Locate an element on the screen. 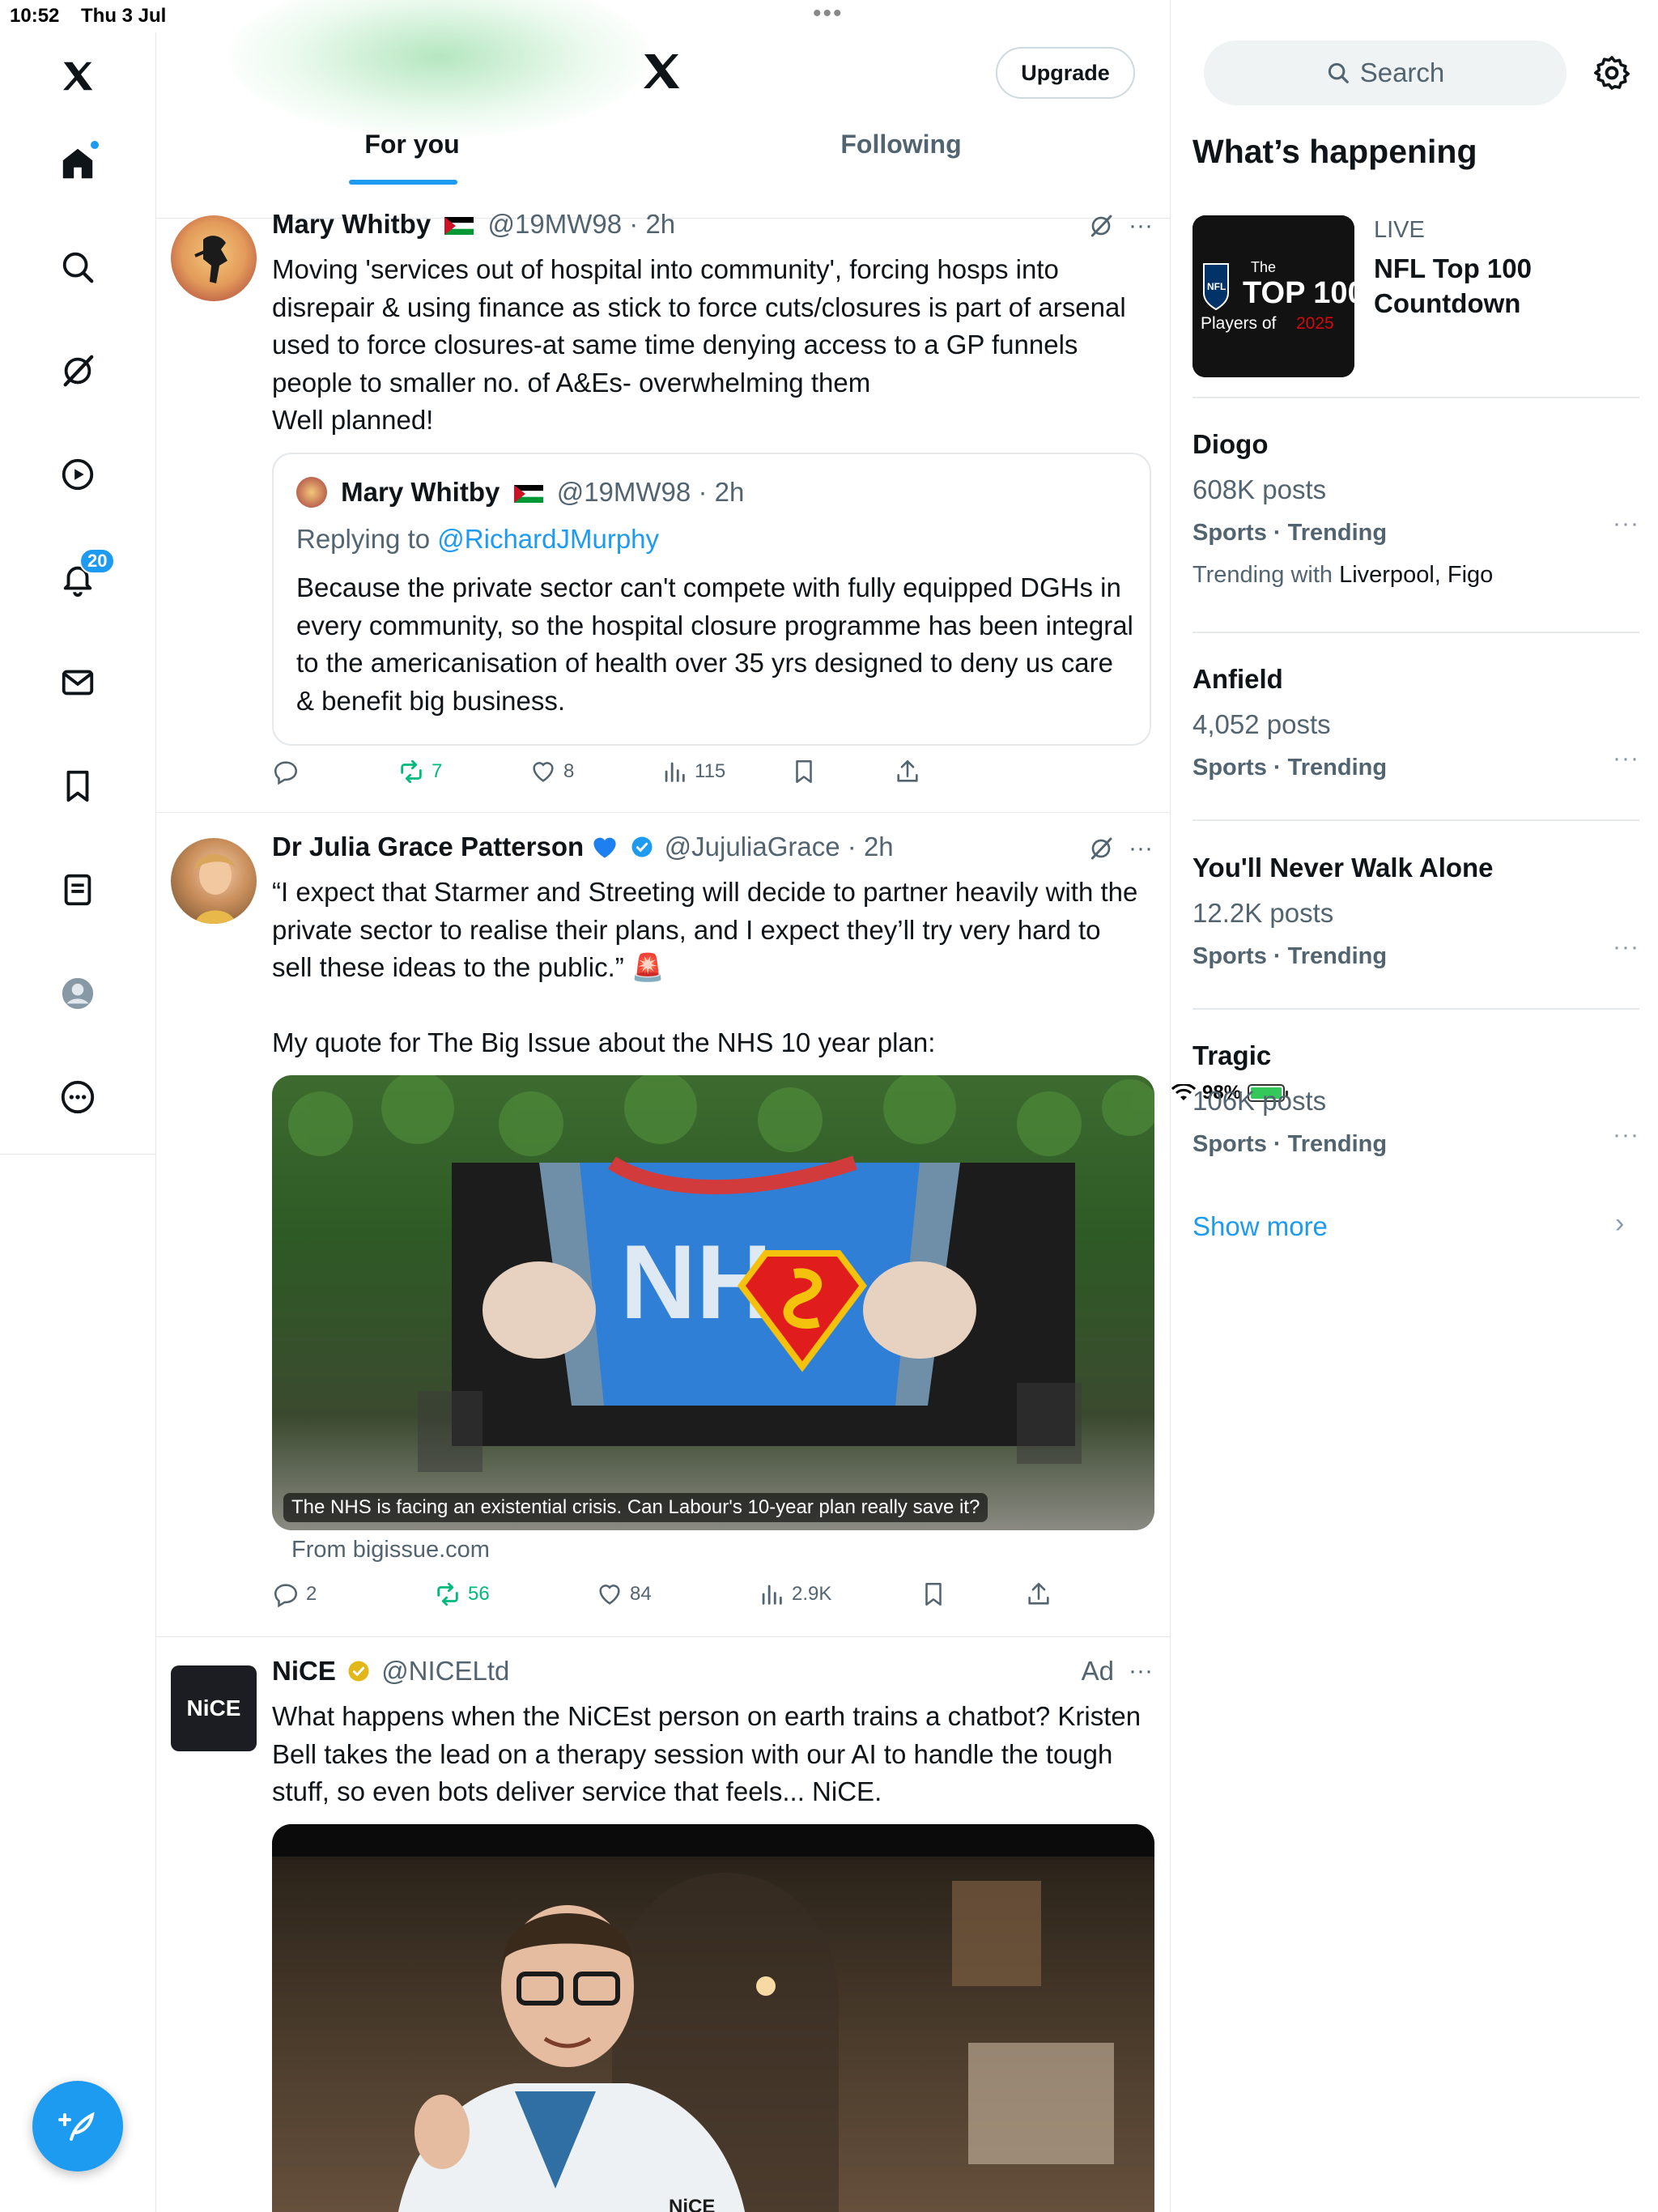  show-more-link: Show more is located at coordinates (1260, 1227).